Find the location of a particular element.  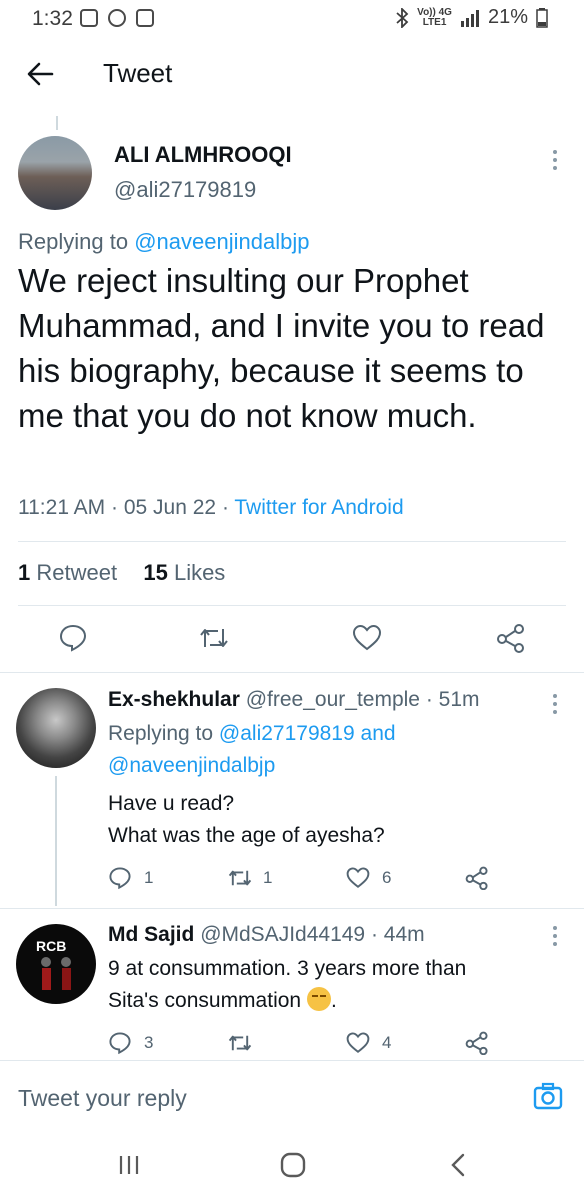

tweet-time: 11:21 AM is located at coordinates (62, 507).